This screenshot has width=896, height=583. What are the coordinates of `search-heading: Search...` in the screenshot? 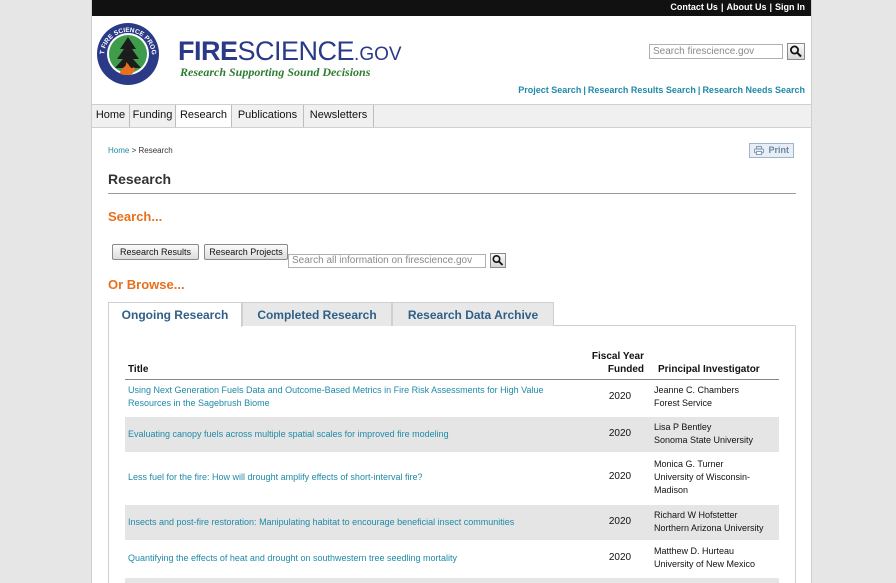 It's located at (135, 216).